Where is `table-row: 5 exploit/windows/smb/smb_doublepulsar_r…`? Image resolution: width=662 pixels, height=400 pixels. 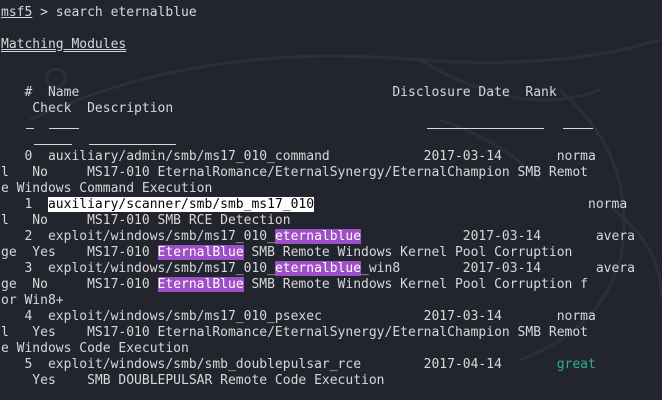
table-row: 5 exploit/windows/smb/smb_doublepulsar_r… is located at coordinates (298, 365).